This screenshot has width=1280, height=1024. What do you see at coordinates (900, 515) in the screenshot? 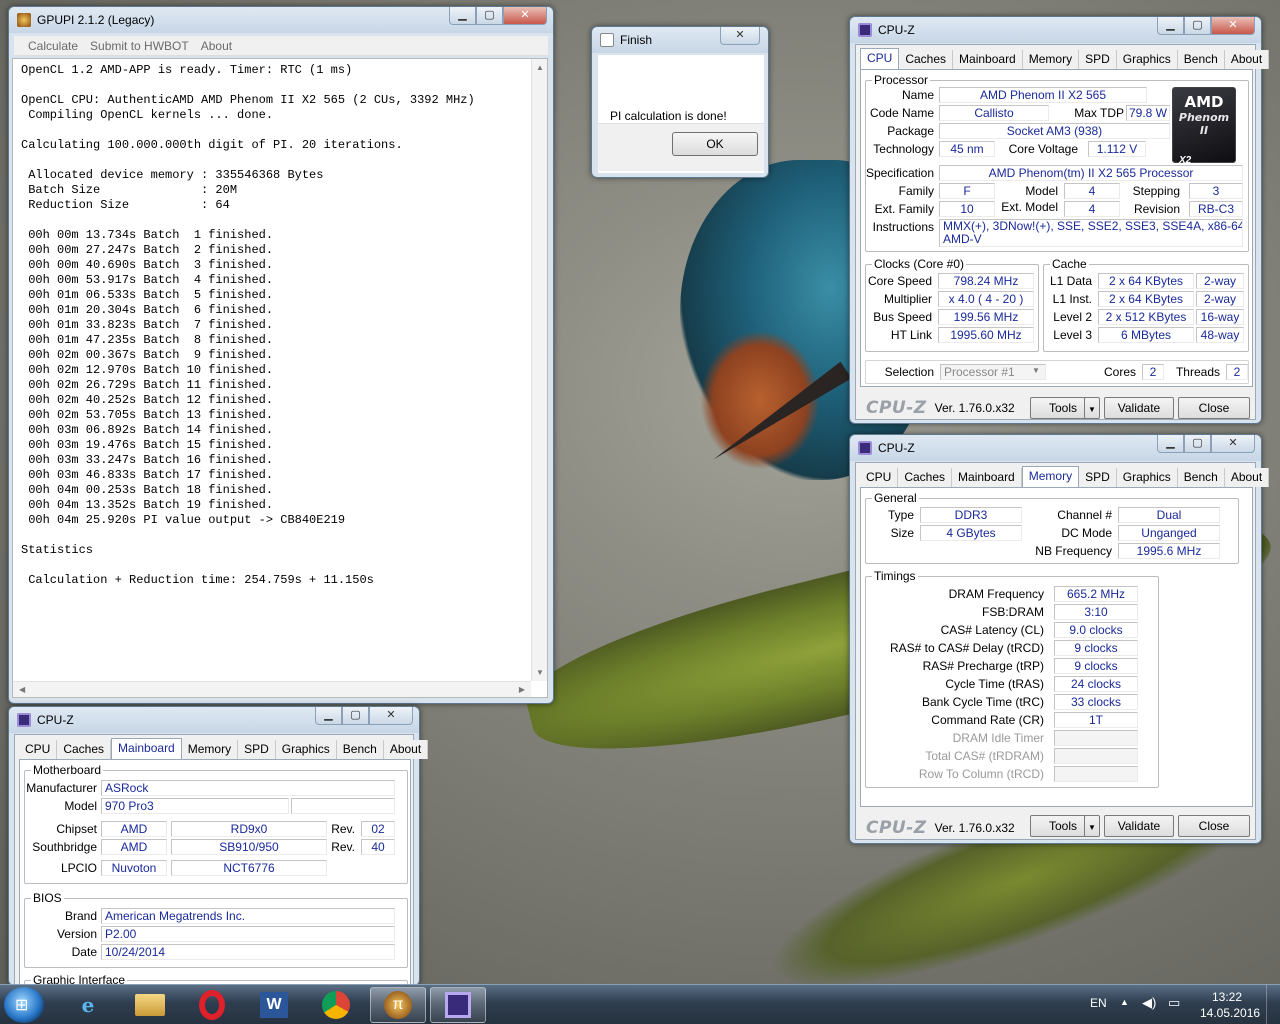
I see `type-label: Type` at bounding box center [900, 515].